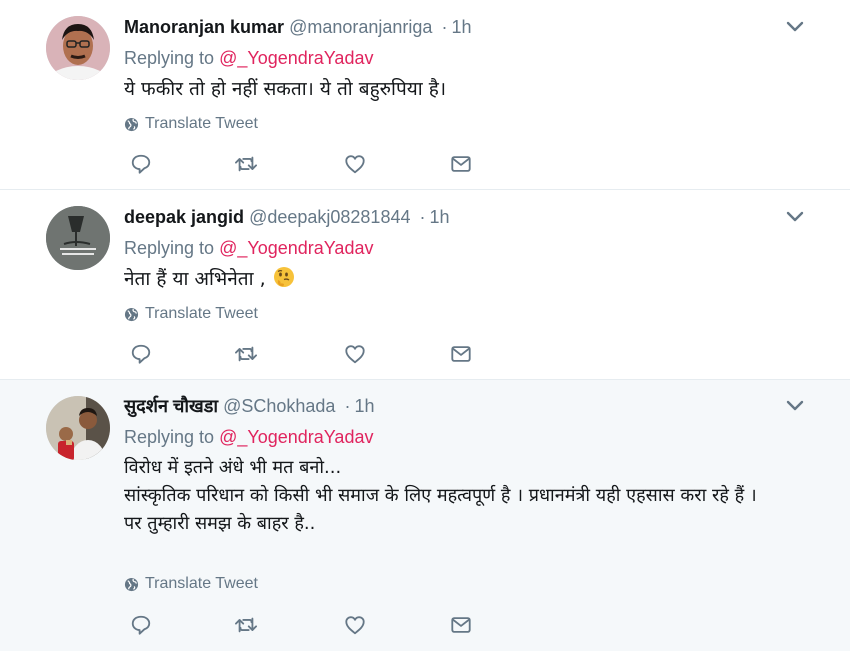 The height and width of the screenshot is (651, 850). What do you see at coordinates (467, 217) in the screenshot?
I see `tweet-header: deepak jangid @deepakj08281844 · 1h` at bounding box center [467, 217].